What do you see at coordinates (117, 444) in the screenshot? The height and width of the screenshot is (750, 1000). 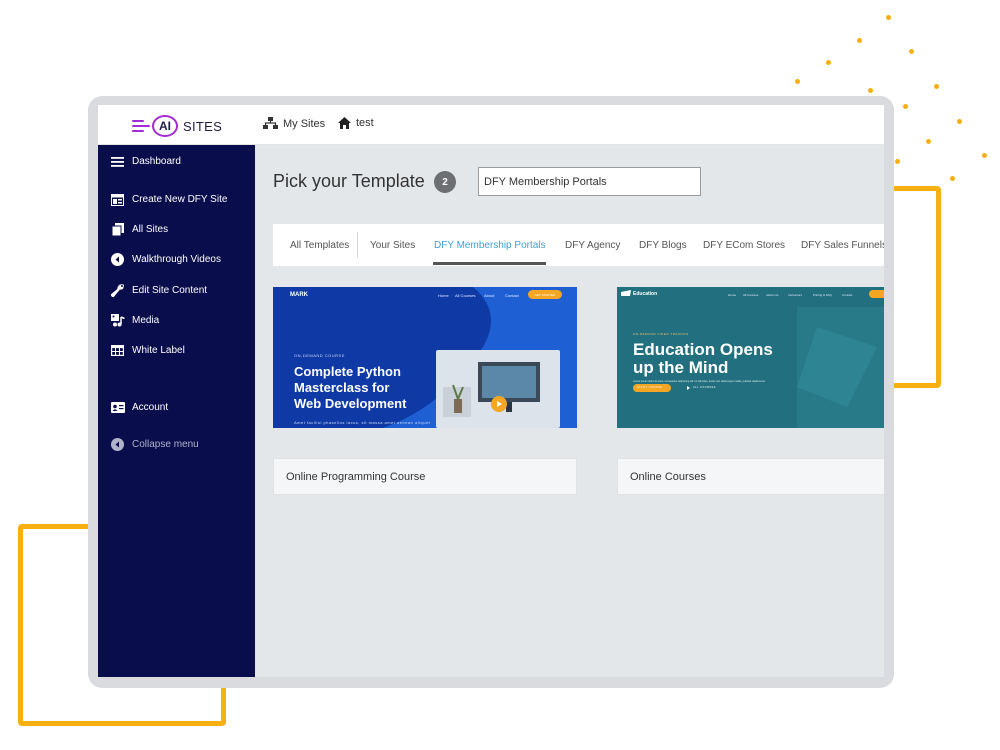 I see `collapse-icon` at bounding box center [117, 444].